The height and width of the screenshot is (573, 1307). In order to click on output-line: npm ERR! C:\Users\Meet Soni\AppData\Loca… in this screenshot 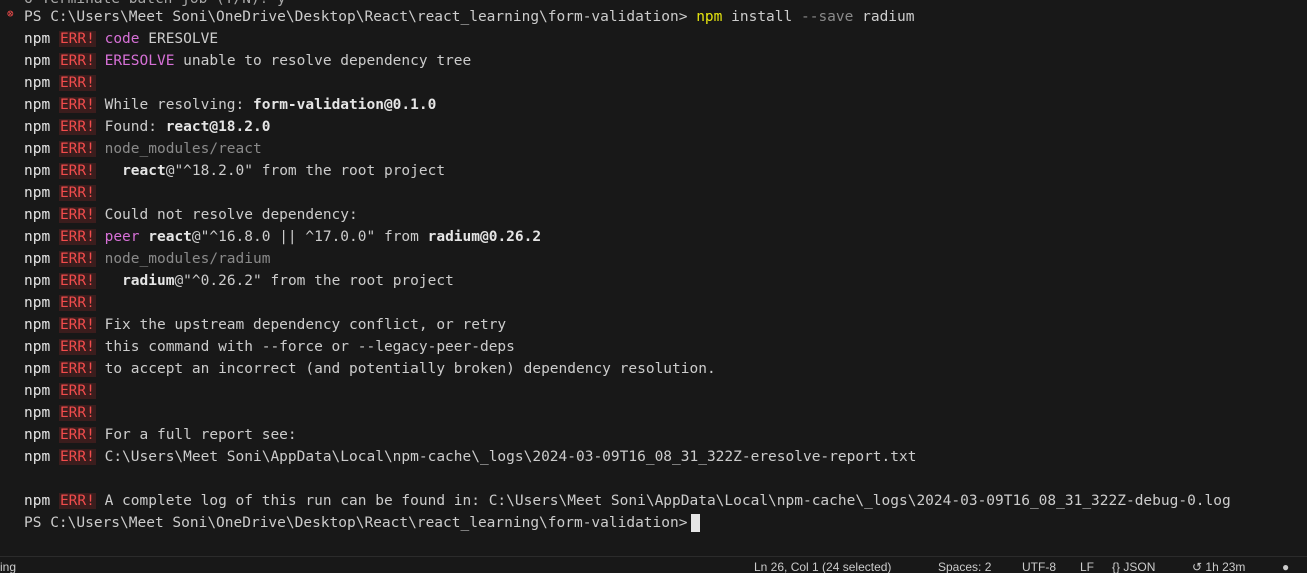, I will do `click(470, 457)`.